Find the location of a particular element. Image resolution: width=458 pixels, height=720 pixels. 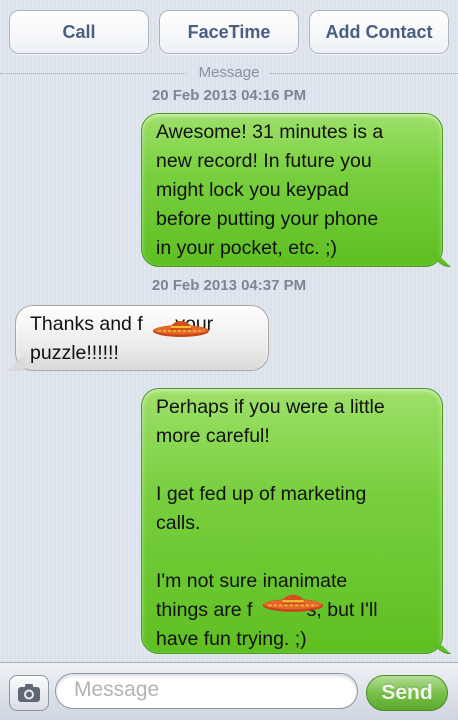

message-line: puzzle!!!!!! is located at coordinates (74, 353).